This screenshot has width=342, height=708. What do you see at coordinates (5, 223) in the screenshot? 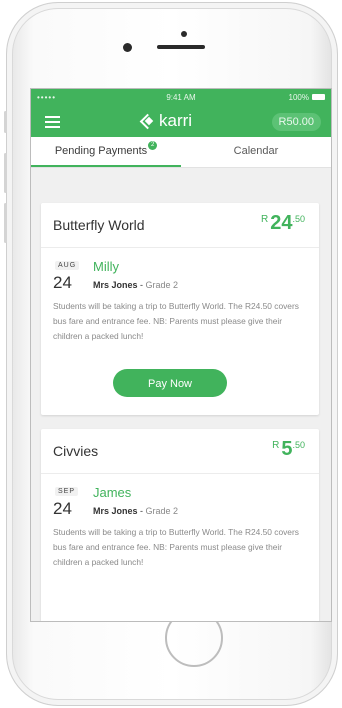
I see `volume-down-button` at bounding box center [5, 223].